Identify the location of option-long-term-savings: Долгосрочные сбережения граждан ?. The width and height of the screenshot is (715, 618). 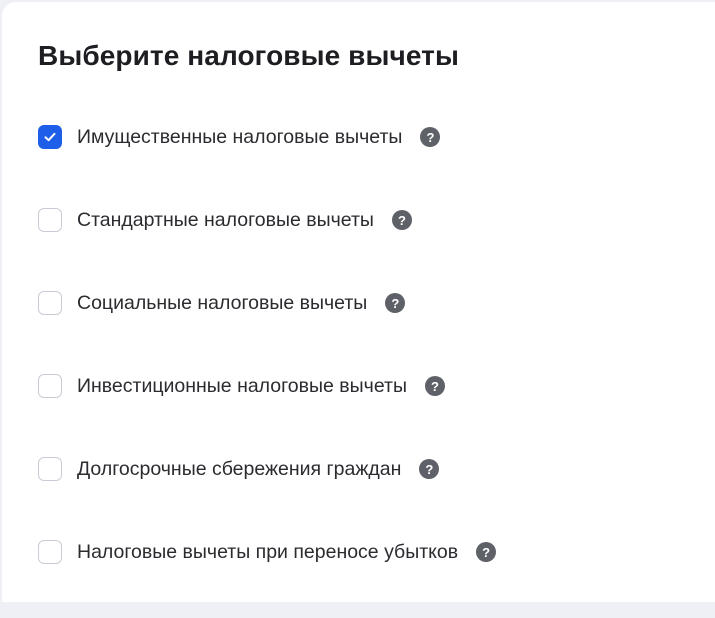
(368, 469).